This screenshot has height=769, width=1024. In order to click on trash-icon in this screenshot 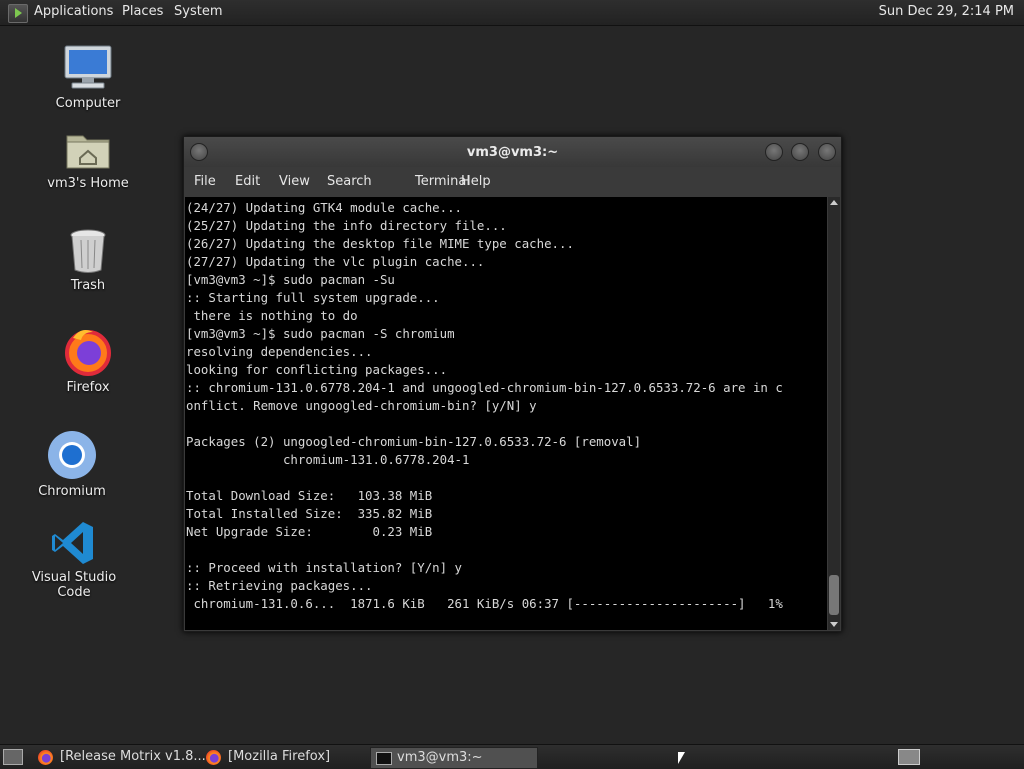, I will do `click(88, 251)`.